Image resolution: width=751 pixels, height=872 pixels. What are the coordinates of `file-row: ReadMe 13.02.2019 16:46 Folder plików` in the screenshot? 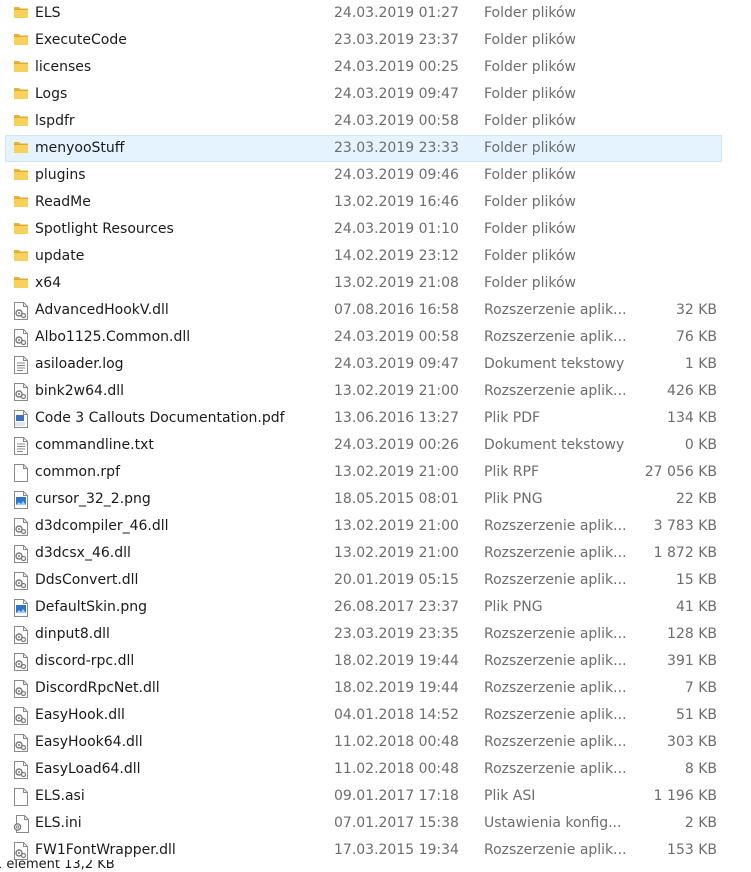 It's located at (375, 202).